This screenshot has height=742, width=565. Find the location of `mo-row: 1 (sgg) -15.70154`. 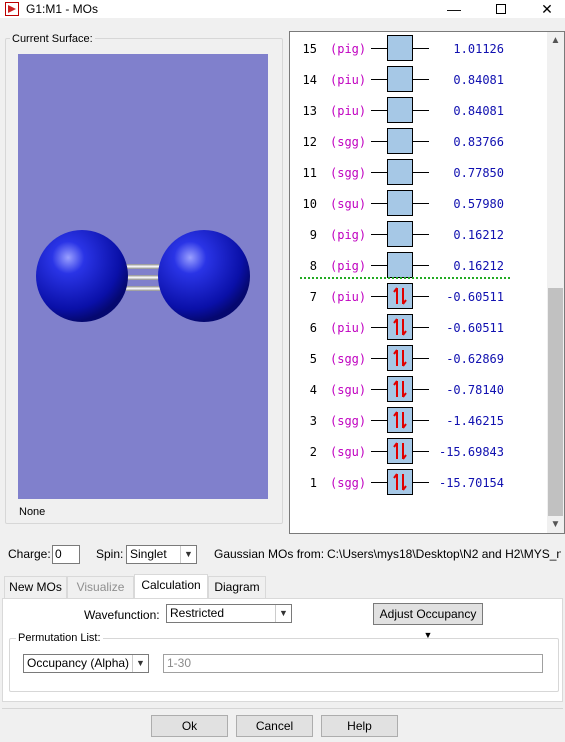

mo-row: 1 (sgg) -15.70154 is located at coordinates (419, 482).